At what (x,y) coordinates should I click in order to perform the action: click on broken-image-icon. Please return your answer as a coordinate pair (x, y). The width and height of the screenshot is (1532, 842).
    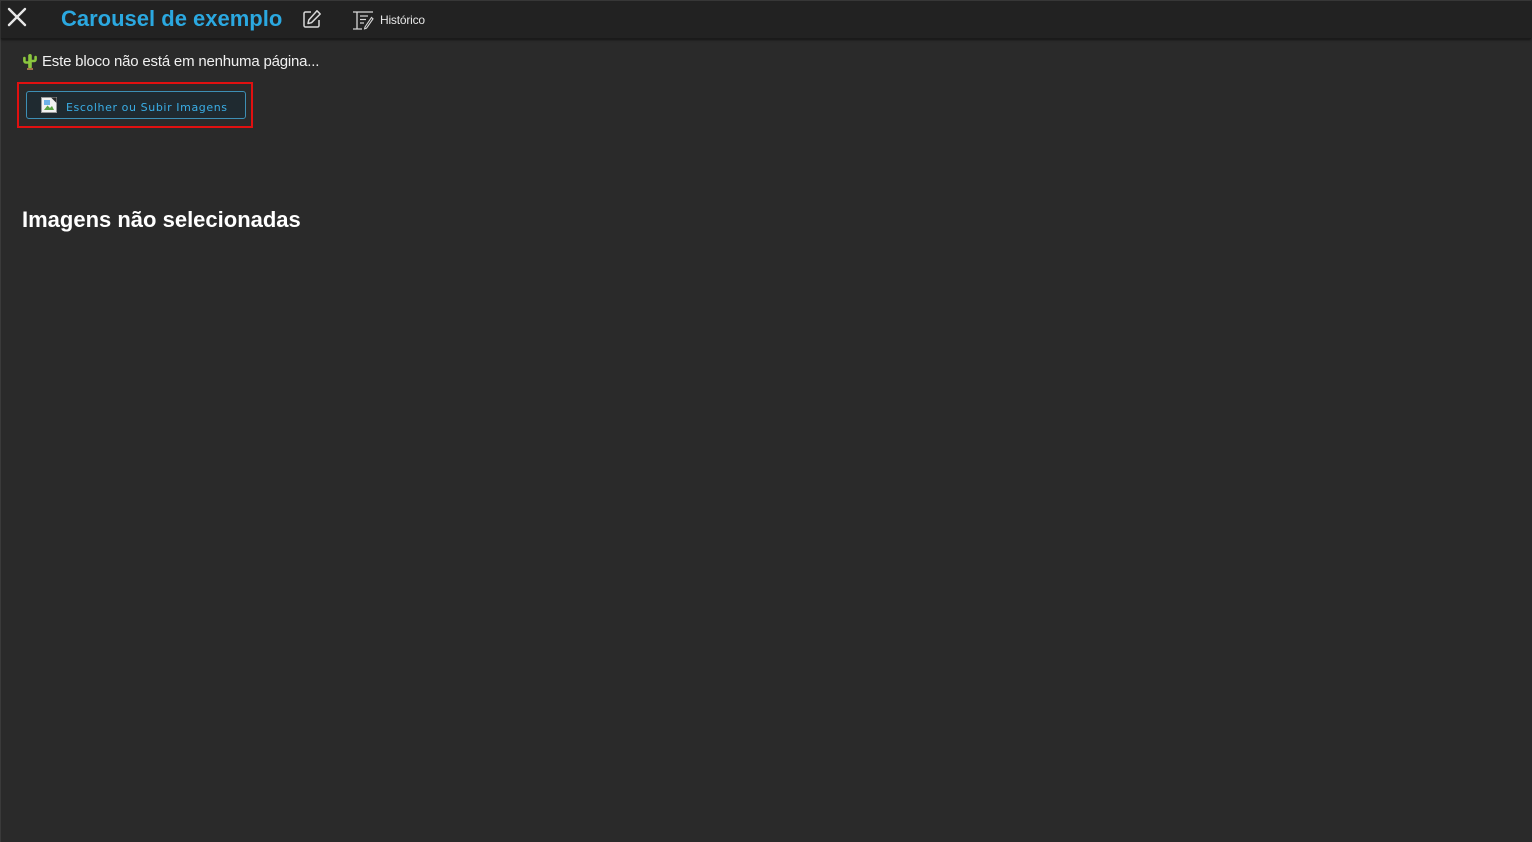
    Looking at the image, I should click on (49, 105).